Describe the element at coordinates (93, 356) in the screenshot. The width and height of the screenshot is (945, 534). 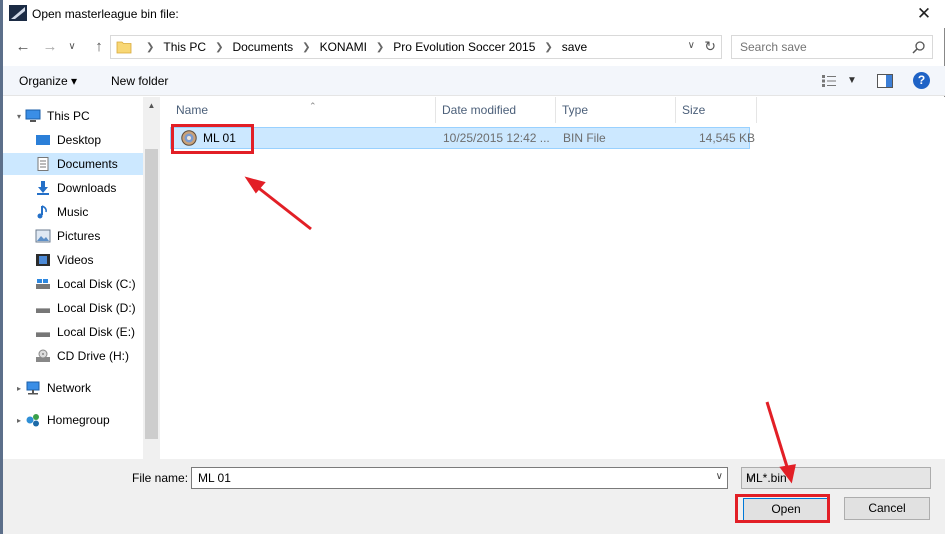
I see `sidebar-item-label: CD Drive (H:)` at that location.